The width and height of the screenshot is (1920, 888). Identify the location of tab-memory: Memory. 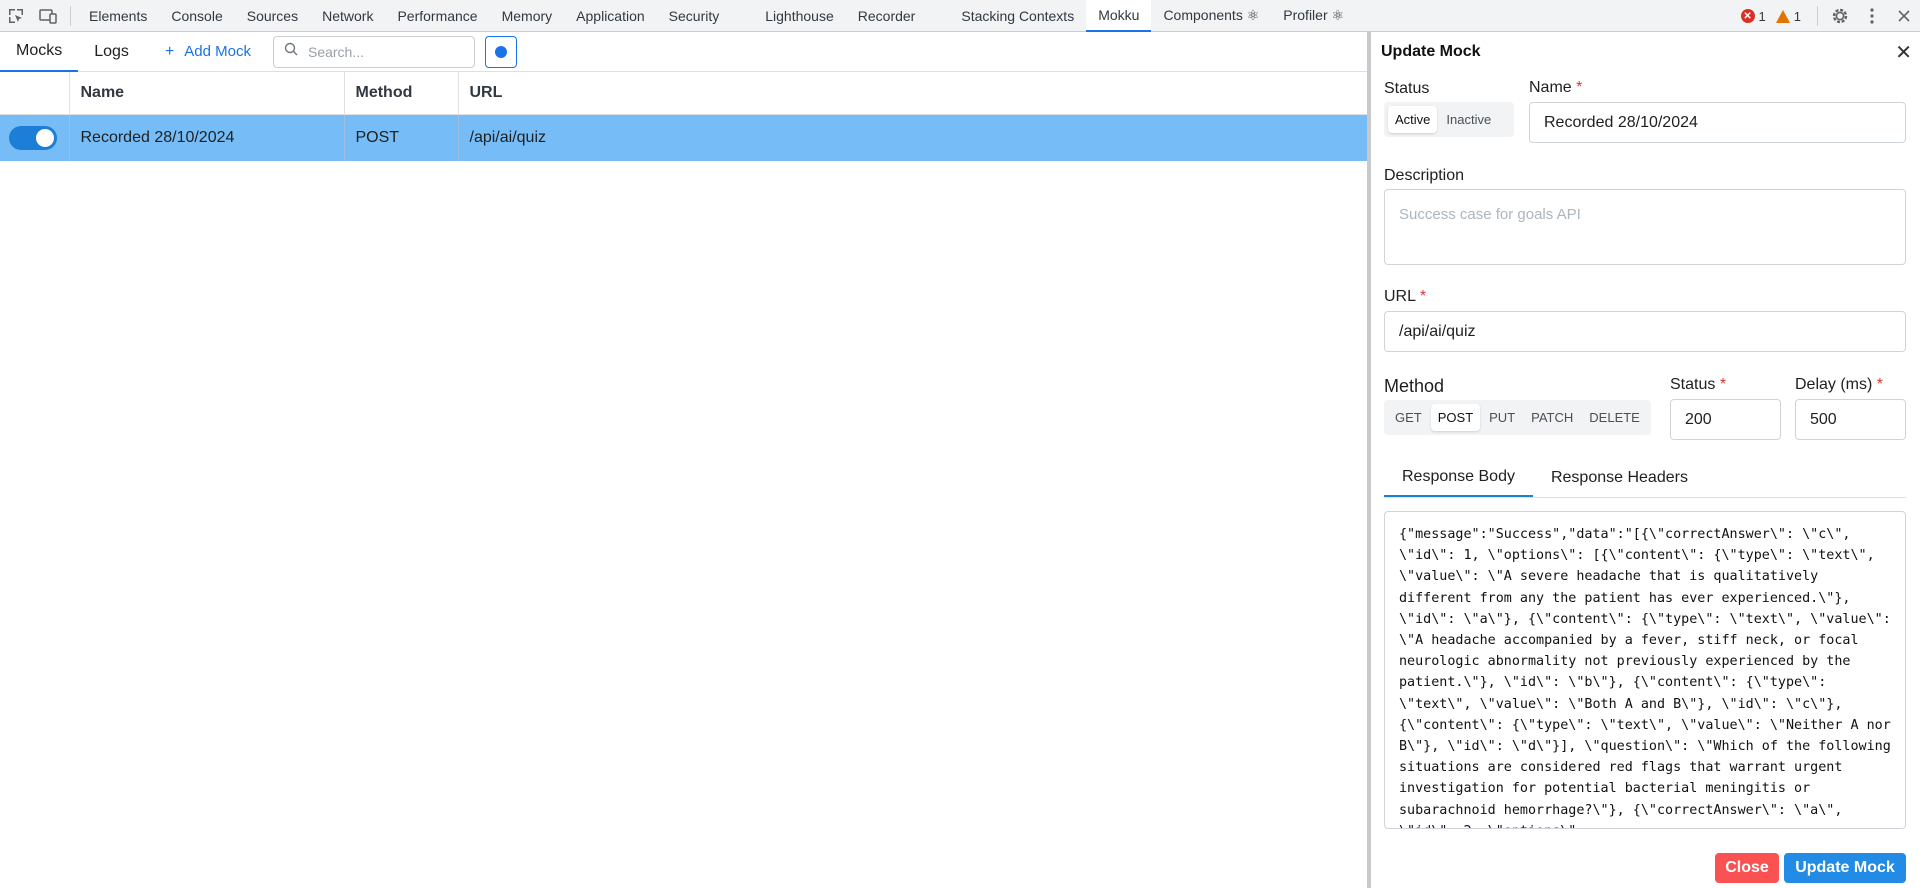
(527, 16).